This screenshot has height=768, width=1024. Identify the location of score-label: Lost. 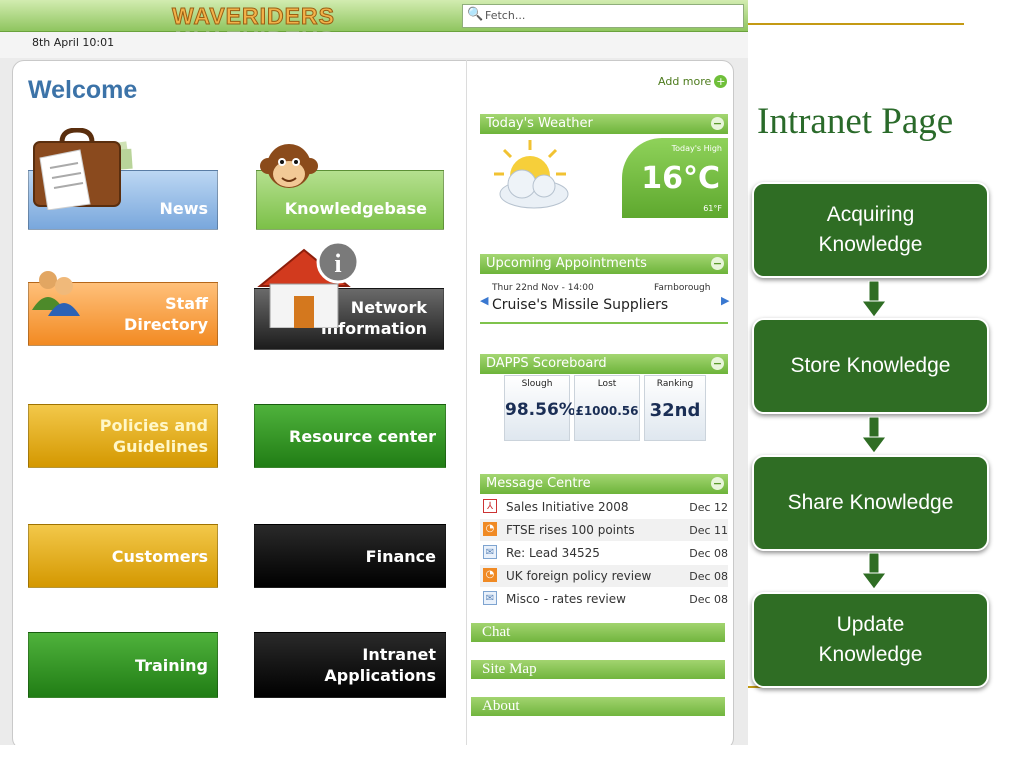
(607, 384).